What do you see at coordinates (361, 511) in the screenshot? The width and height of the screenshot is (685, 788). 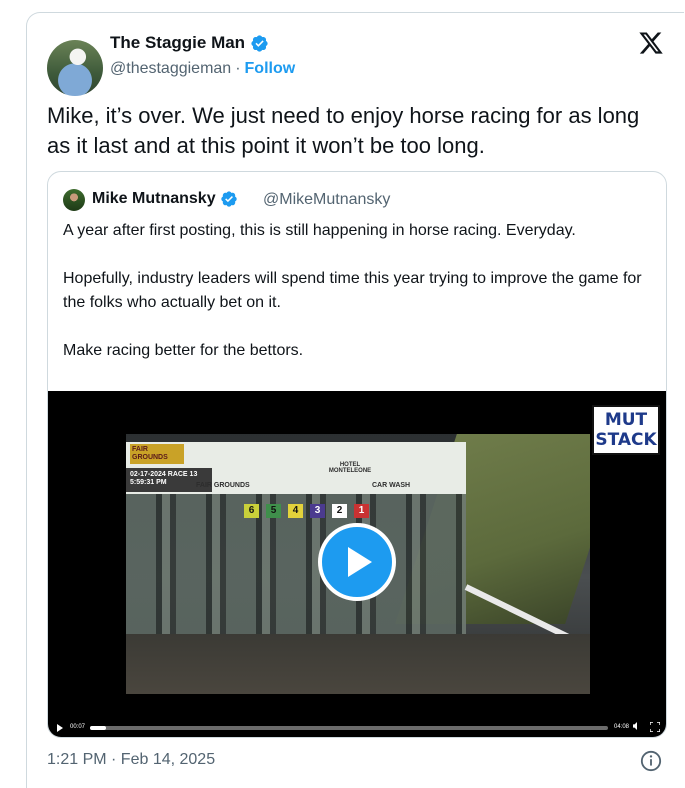 I see `gate-number: 1` at bounding box center [361, 511].